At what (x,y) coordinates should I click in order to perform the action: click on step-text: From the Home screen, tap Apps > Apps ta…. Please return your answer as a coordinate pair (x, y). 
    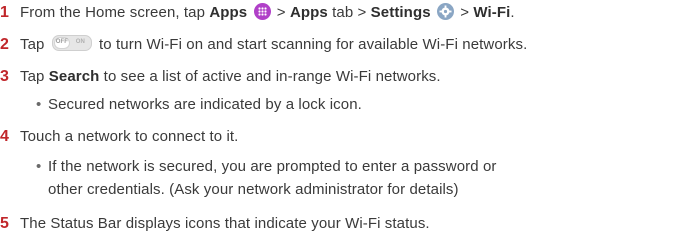
    Looking at the image, I should click on (267, 12).